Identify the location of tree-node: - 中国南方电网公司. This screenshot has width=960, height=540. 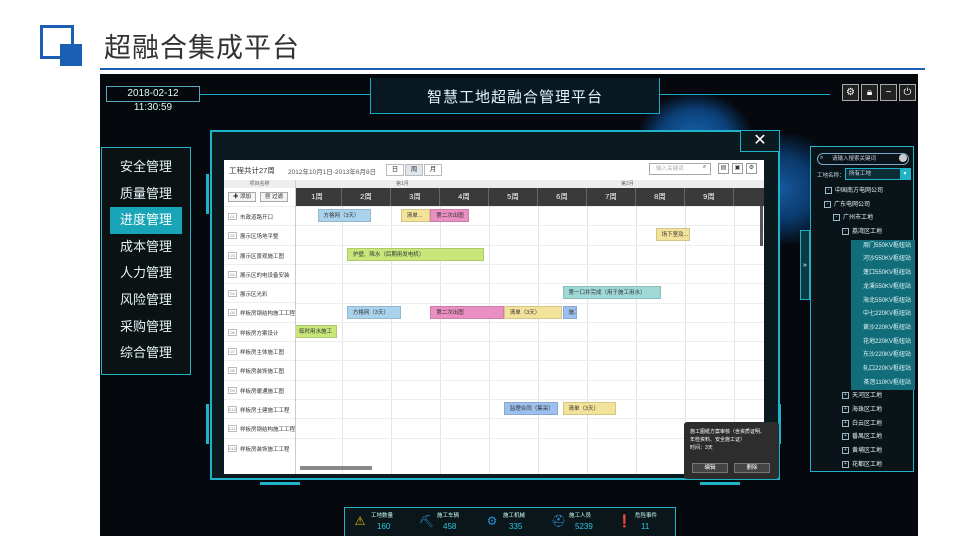
(865, 192).